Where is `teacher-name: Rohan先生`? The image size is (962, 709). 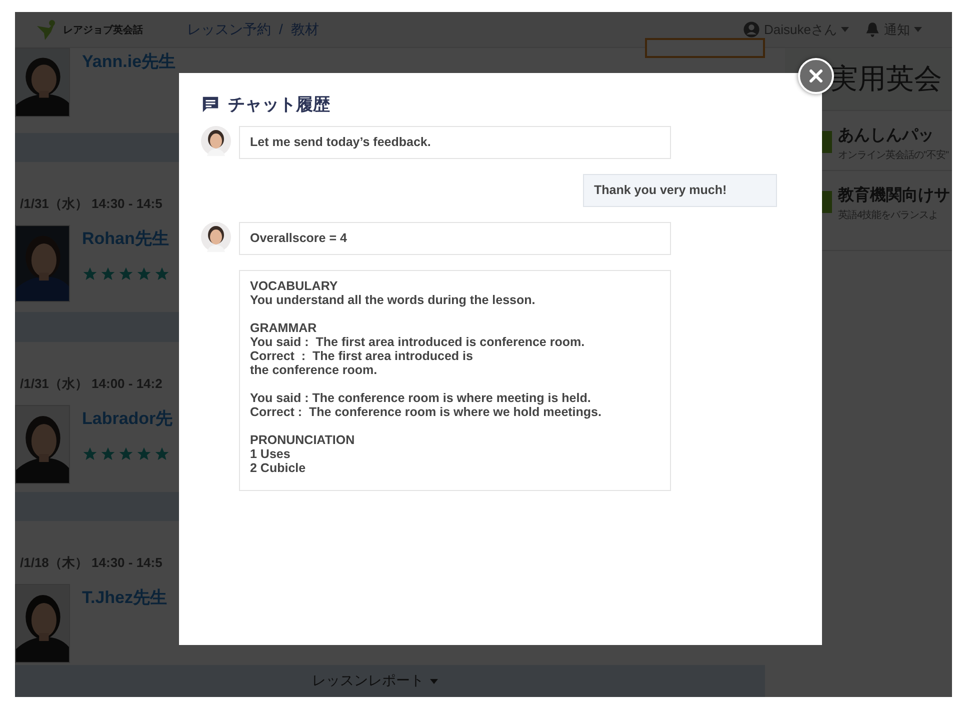 teacher-name: Rohan先生 is located at coordinates (126, 238).